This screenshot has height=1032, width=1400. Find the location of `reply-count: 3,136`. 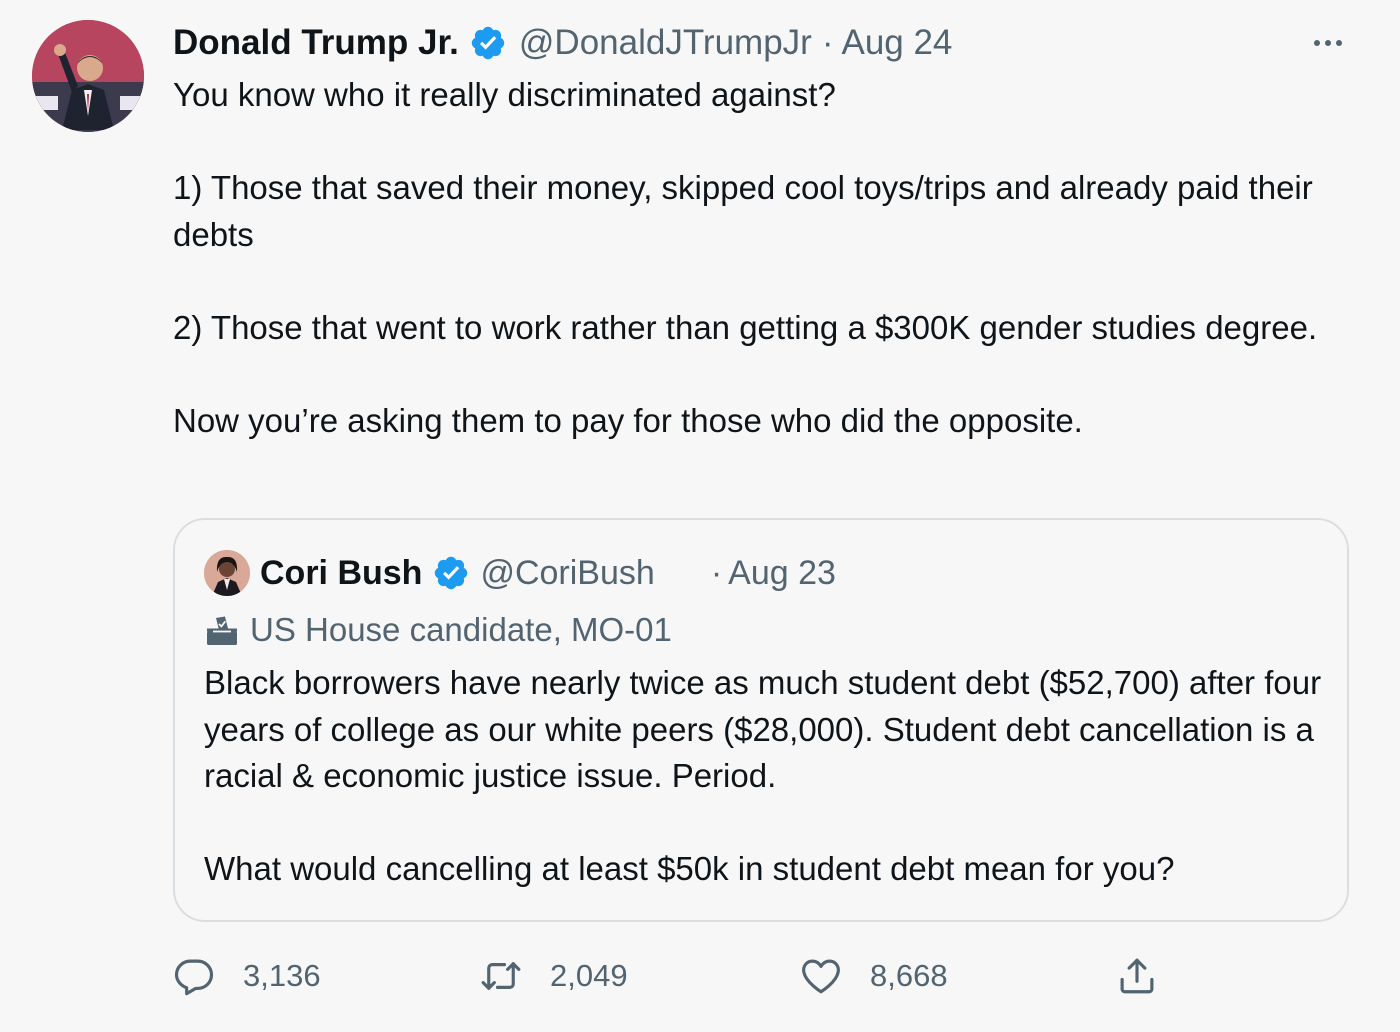

reply-count: 3,136 is located at coordinates (282, 975).